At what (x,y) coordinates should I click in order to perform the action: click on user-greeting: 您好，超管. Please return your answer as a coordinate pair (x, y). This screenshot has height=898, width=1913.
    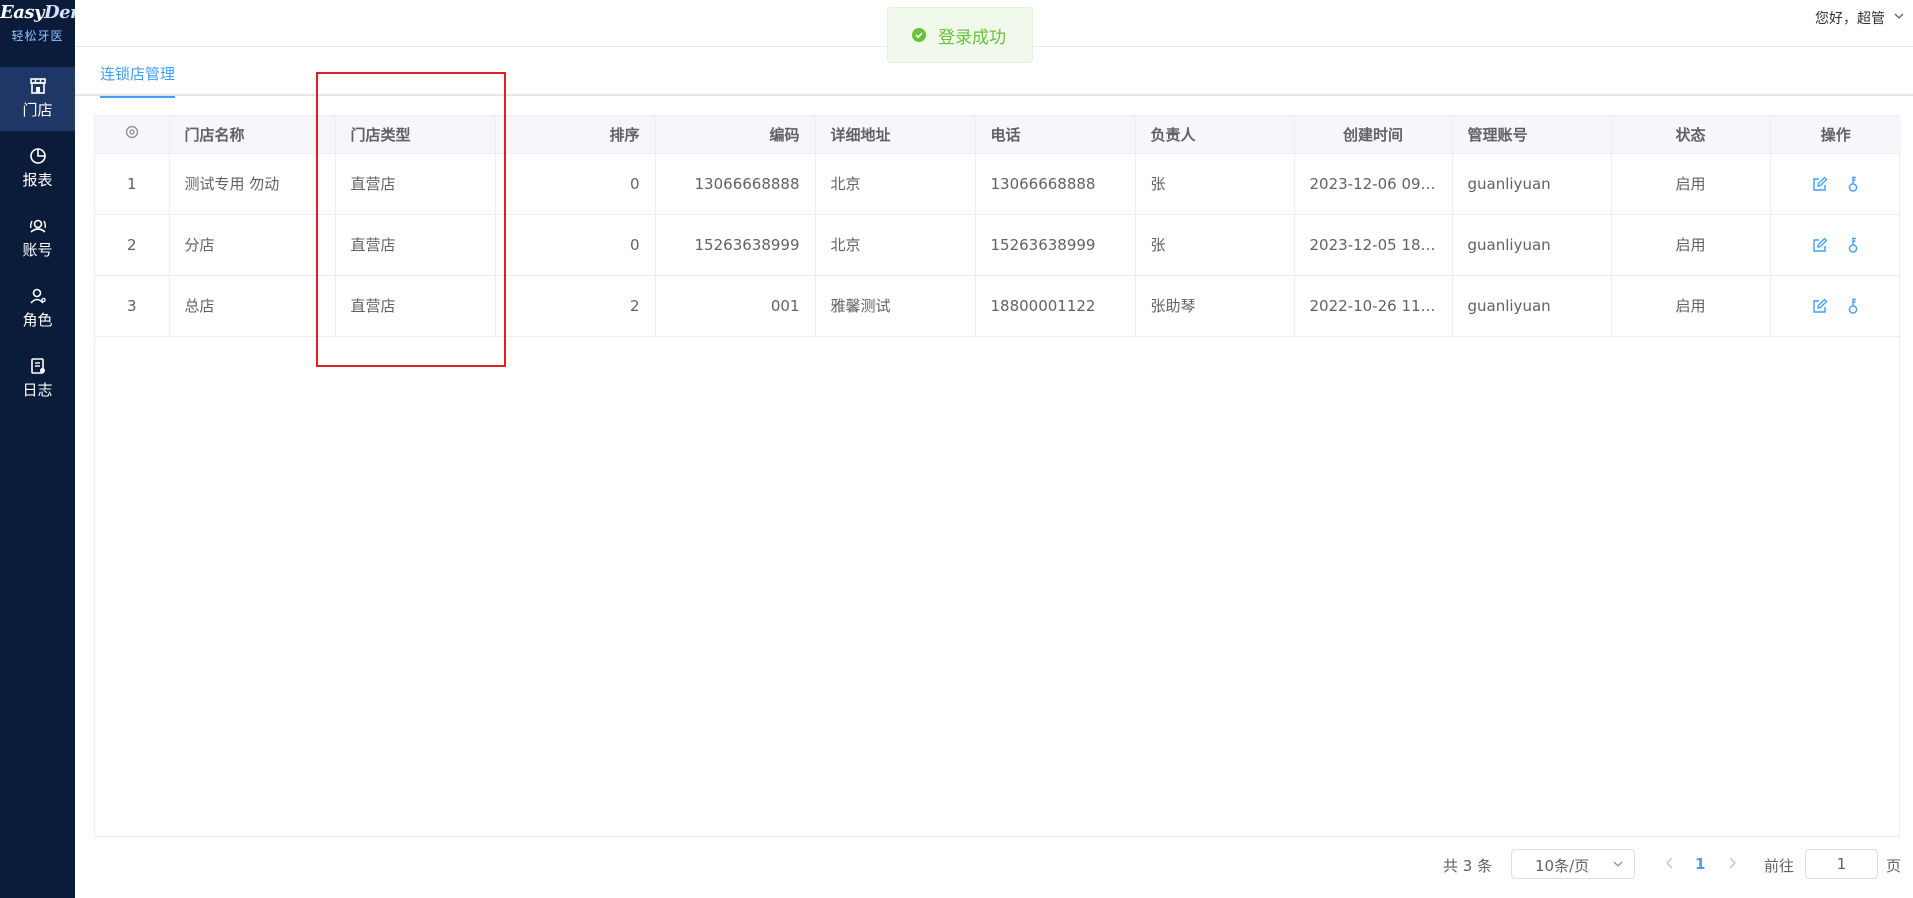
    Looking at the image, I should click on (1850, 18).